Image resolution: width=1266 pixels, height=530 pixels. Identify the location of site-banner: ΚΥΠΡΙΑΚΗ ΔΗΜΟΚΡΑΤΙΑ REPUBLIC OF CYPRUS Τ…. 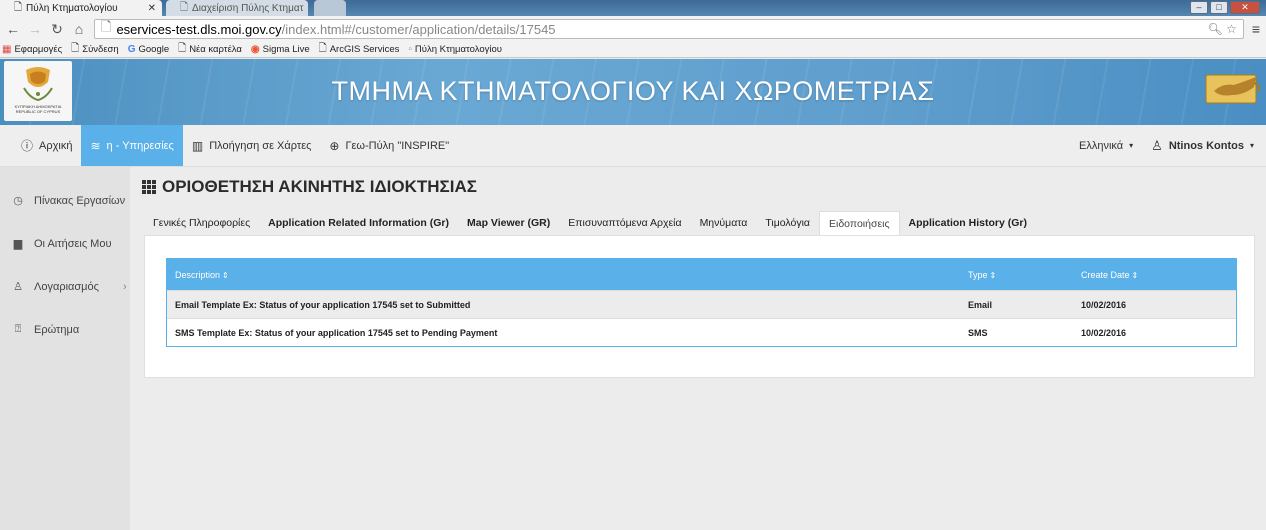
(633, 92).